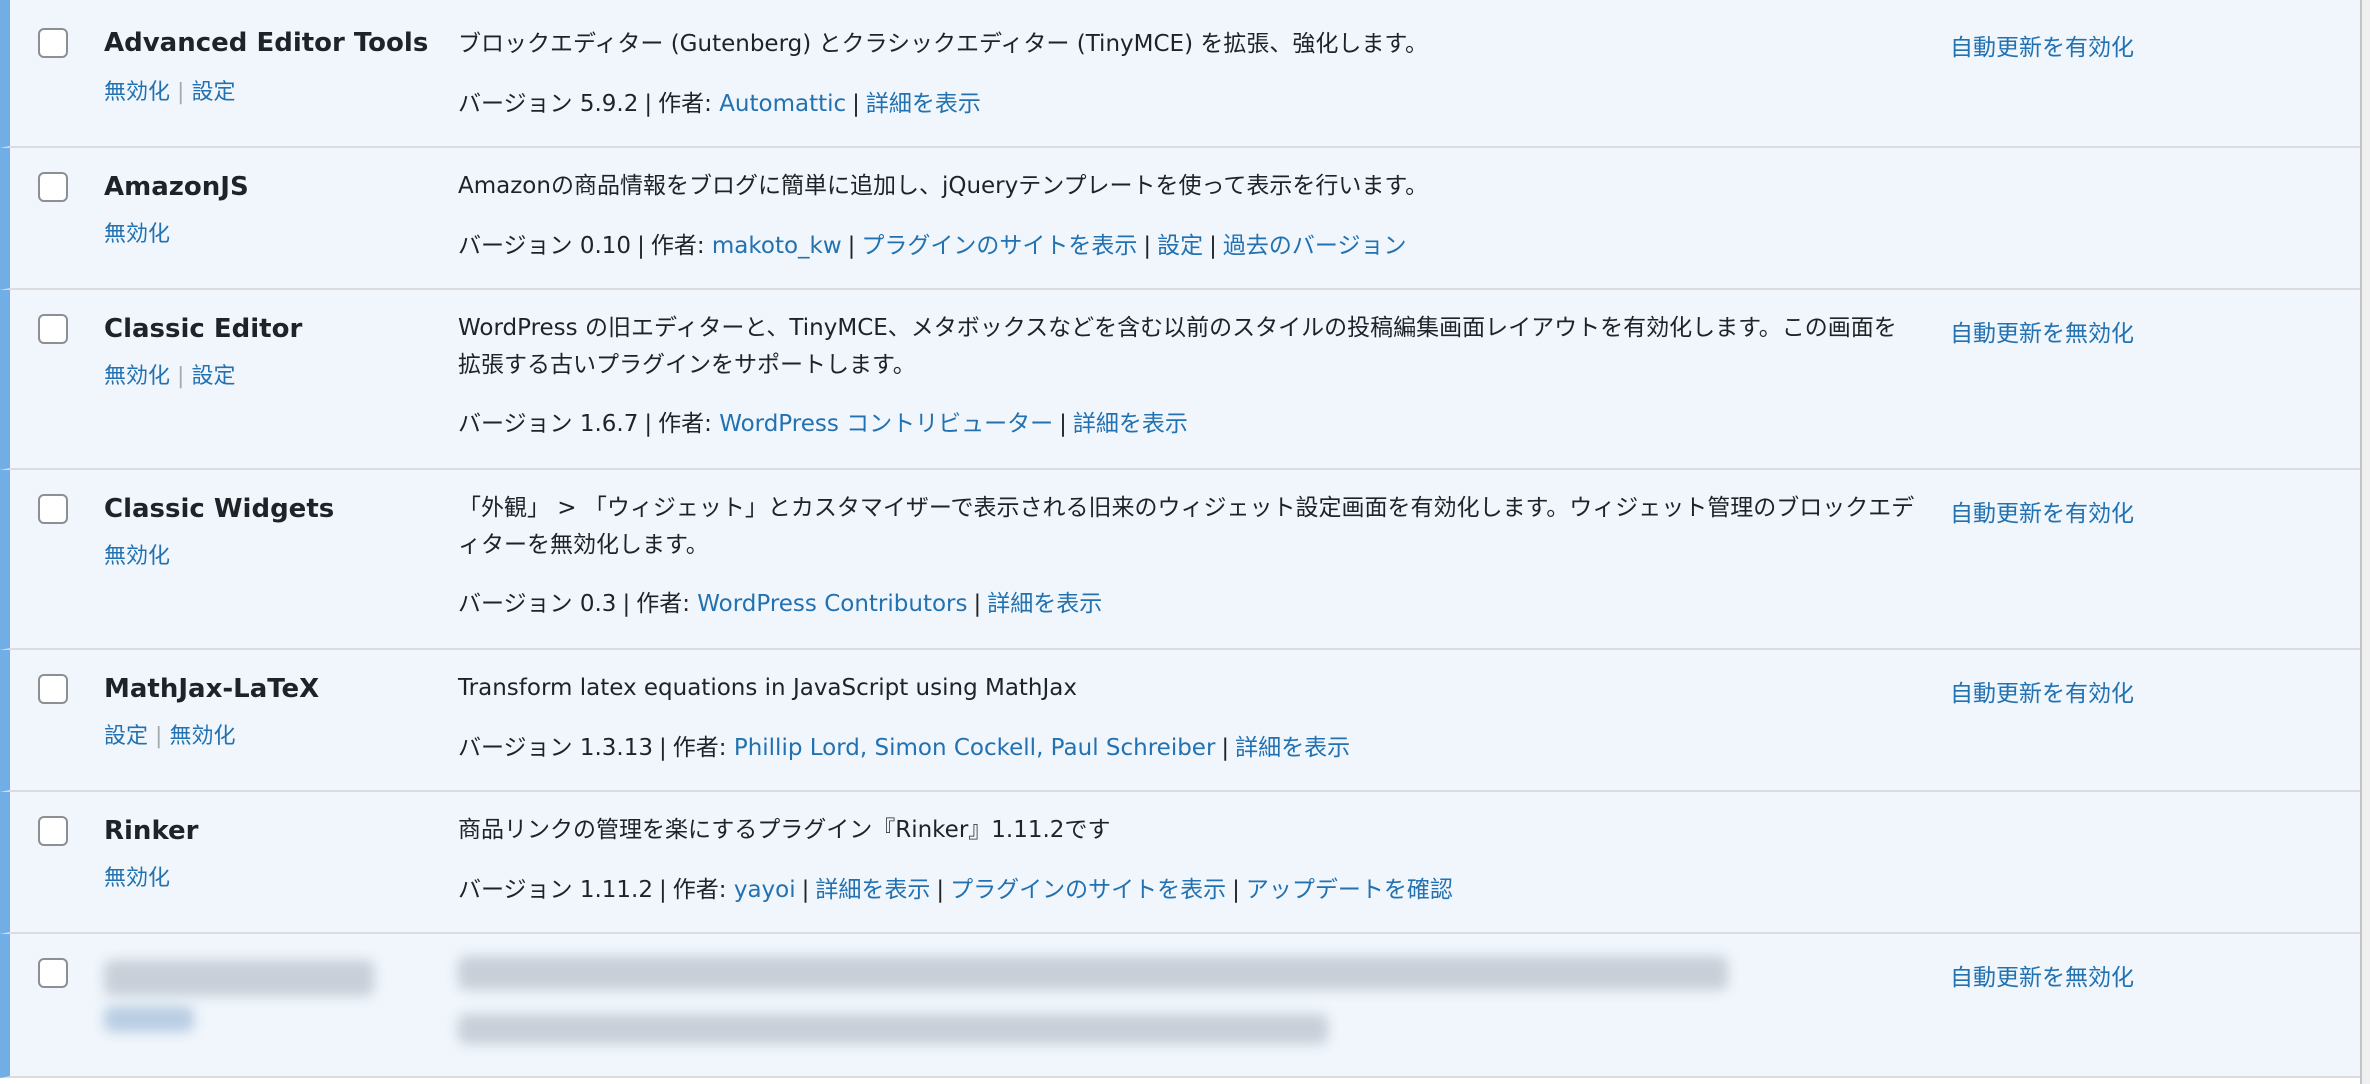  Describe the element at coordinates (782, 104) in the screenshot. I see `author-link: Automattic` at that location.